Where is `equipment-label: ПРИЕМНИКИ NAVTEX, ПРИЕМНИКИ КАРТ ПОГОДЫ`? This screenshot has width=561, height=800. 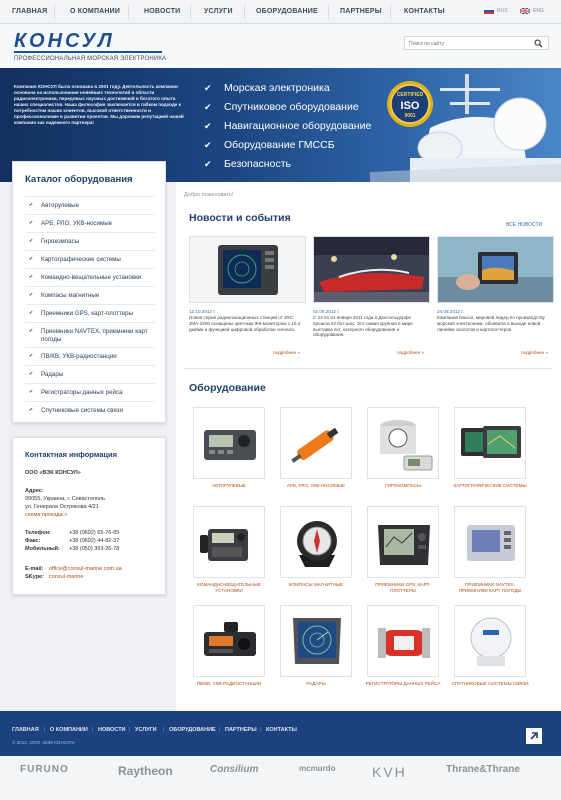 equipment-label: ПРИЕМНИКИ NAVTEX, ПРИЕМНИКИ КАРТ ПОГОДЫ is located at coordinates (490, 588).